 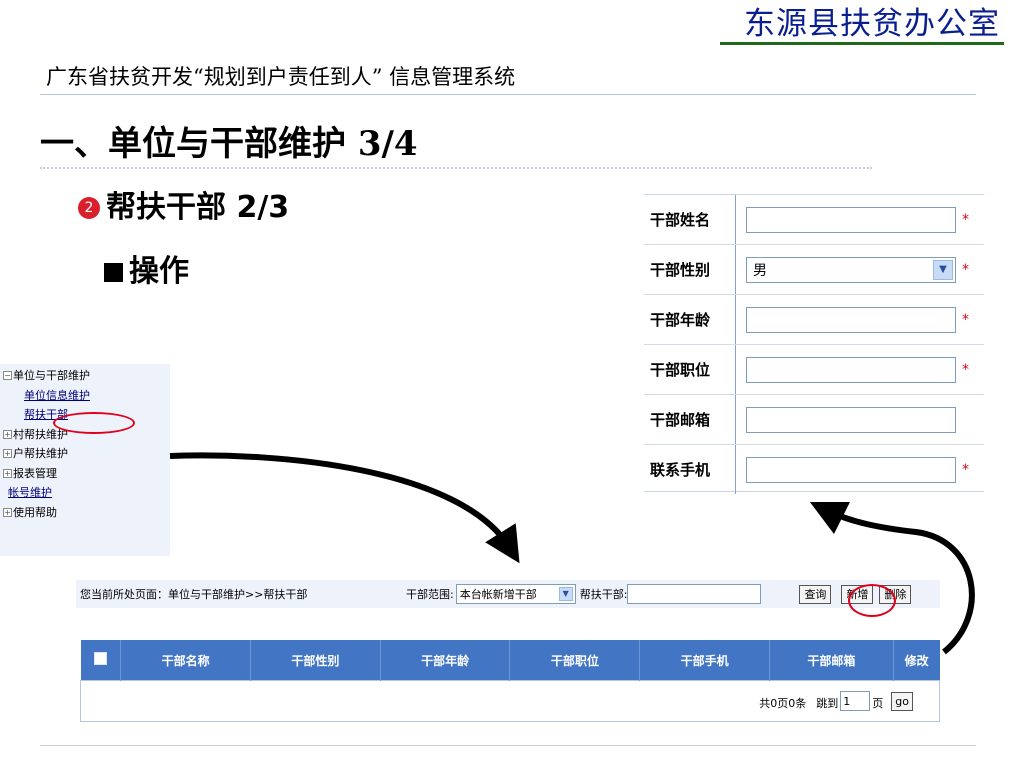 What do you see at coordinates (783, 703) in the screenshot?
I see `page-summary: 共0页0条` at bounding box center [783, 703].